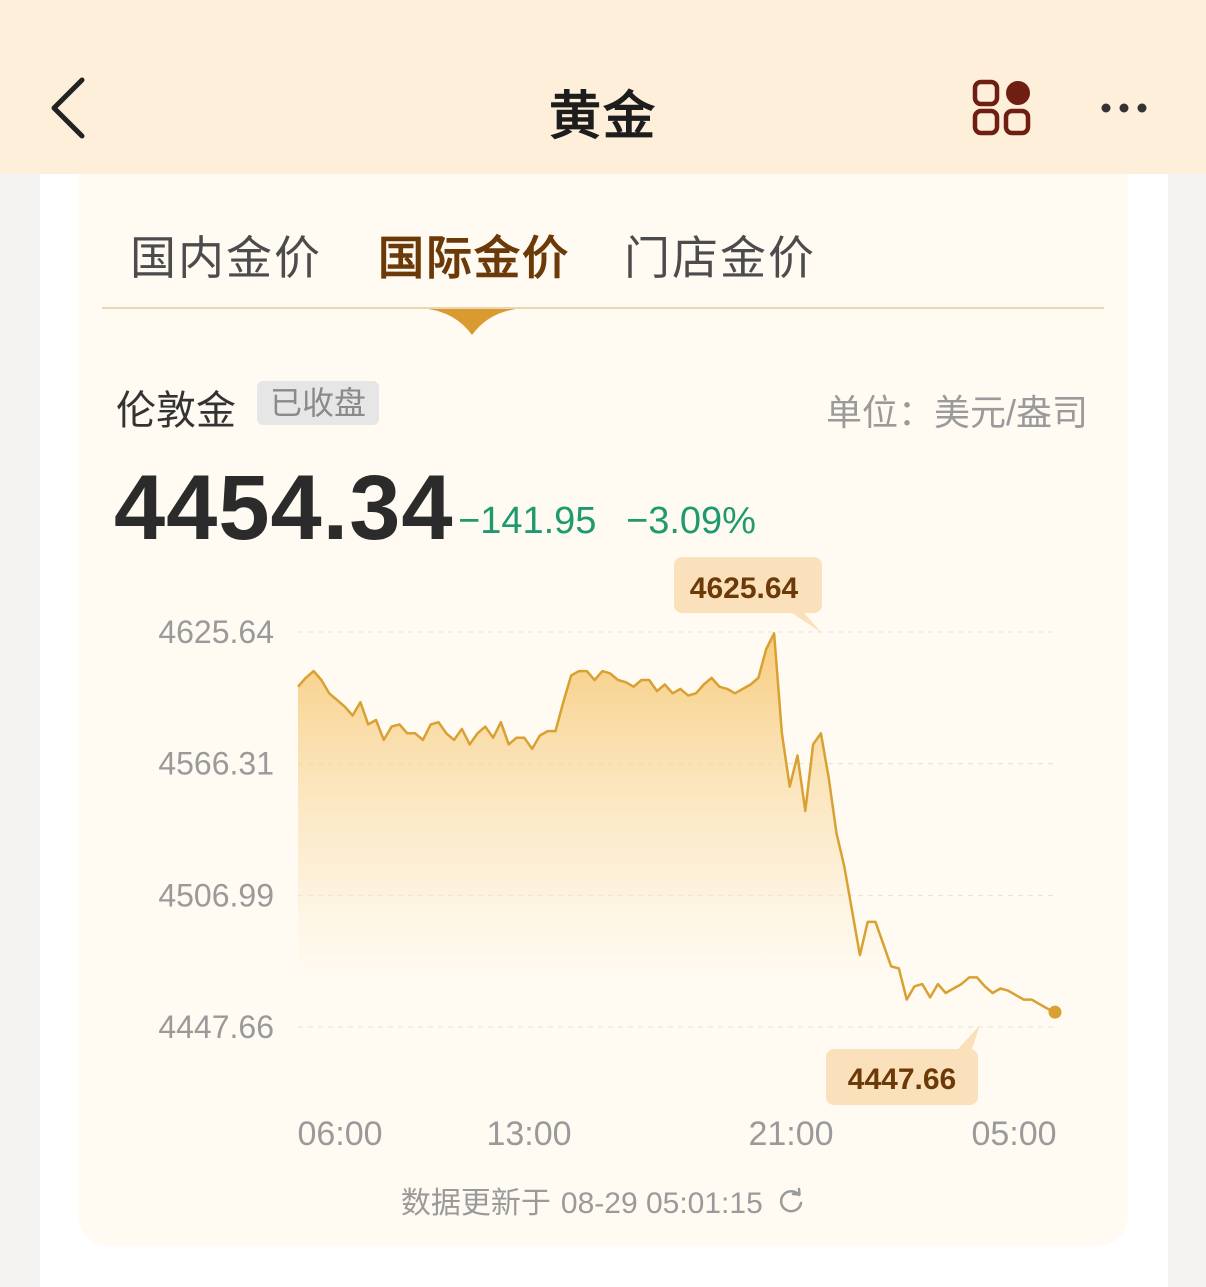 The height and width of the screenshot is (1287, 1206). Describe the element at coordinates (176, 411) in the screenshot. I see `instrument-name: 伦敦金` at that location.